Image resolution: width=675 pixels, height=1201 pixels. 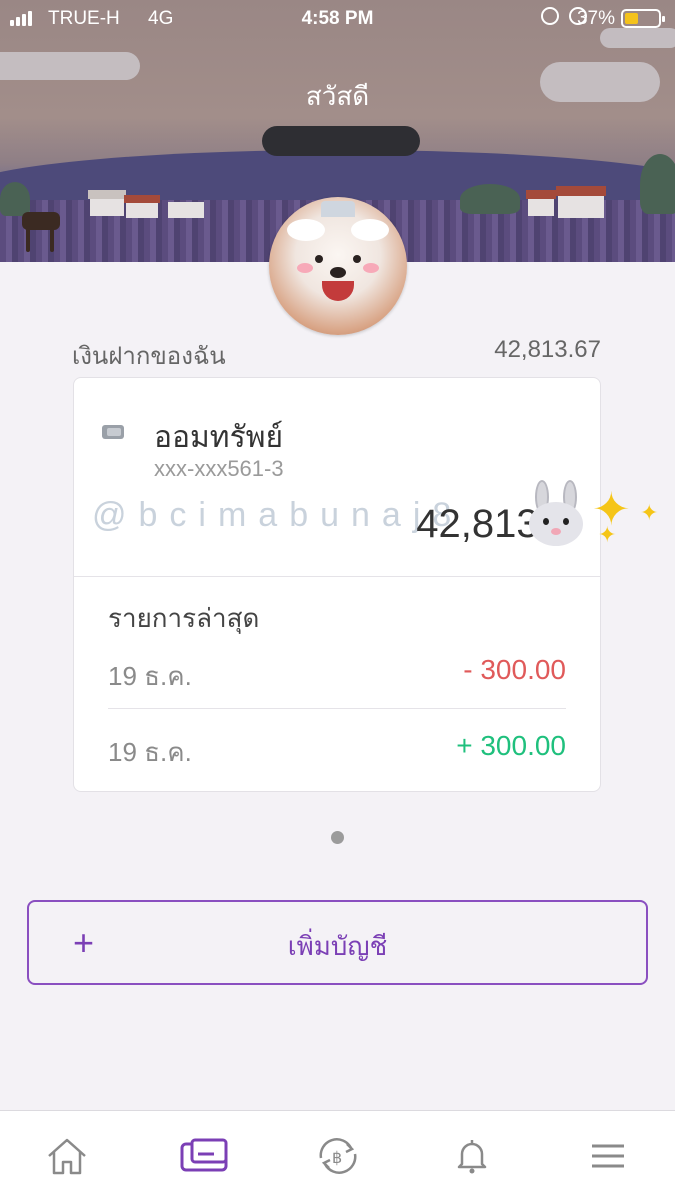 I want to click on bottom-nav: ฿, so click(x=337, y=1155).